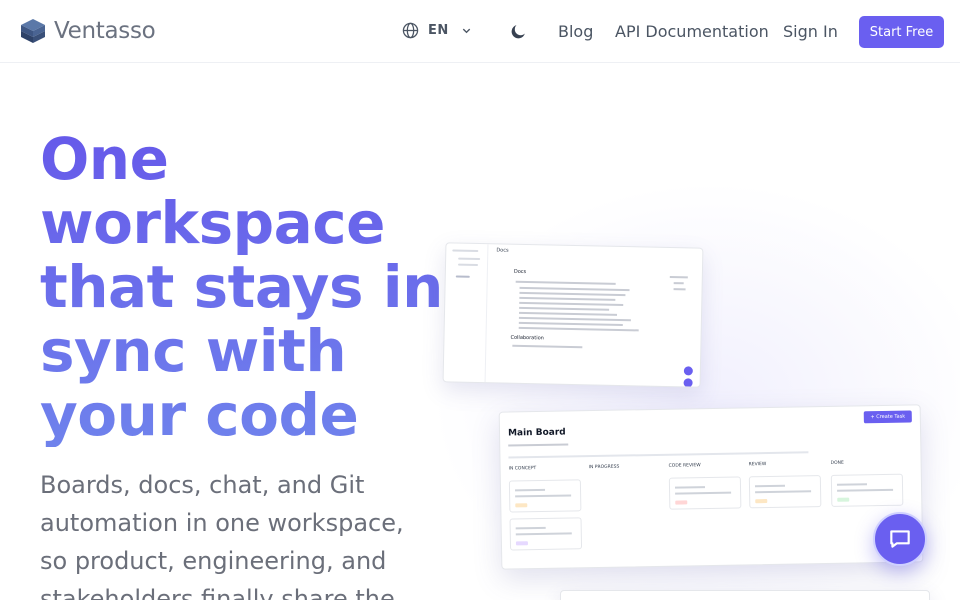 The width and height of the screenshot is (960, 600). Describe the element at coordinates (536, 433) in the screenshot. I see `board-preview-title: Main Board` at that location.